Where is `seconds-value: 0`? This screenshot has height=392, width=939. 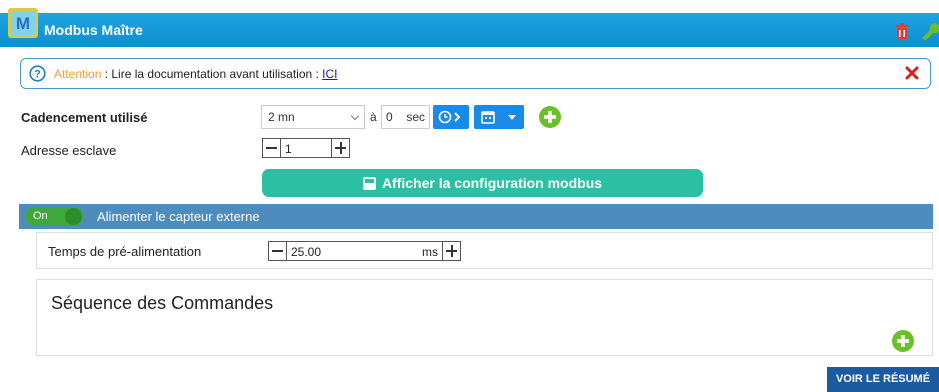
seconds-value: 0 is located at coordinates (389, 117).